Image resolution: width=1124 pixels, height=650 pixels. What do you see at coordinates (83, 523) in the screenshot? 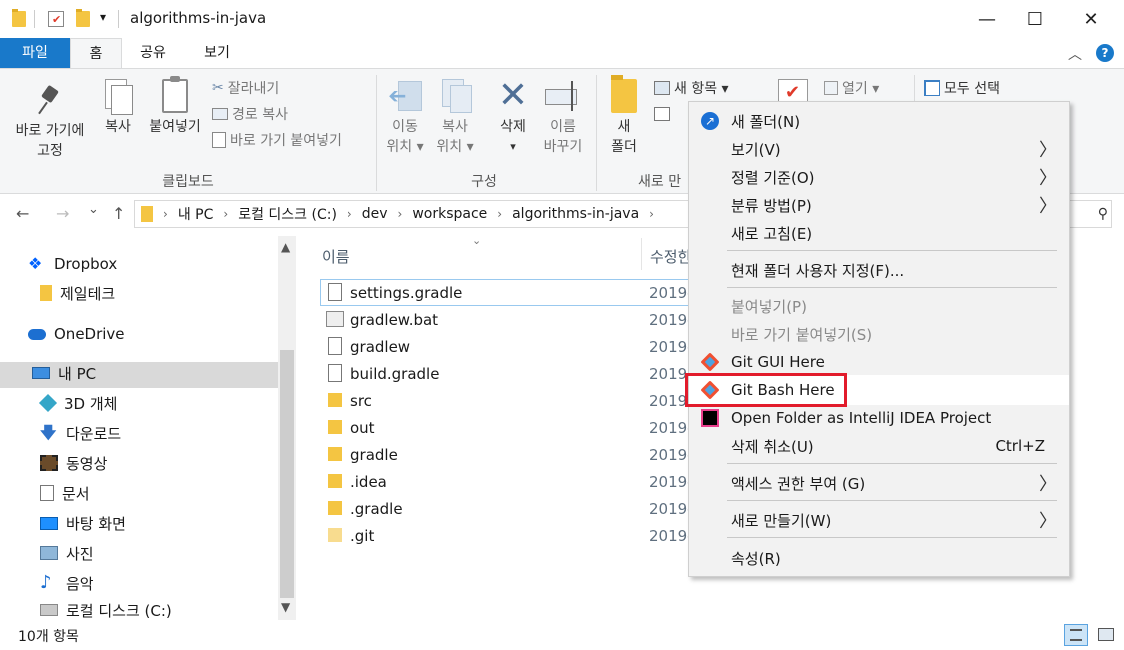
I see `nav-item-desktop: 바탕 화면` at bounding box center [83, 523].